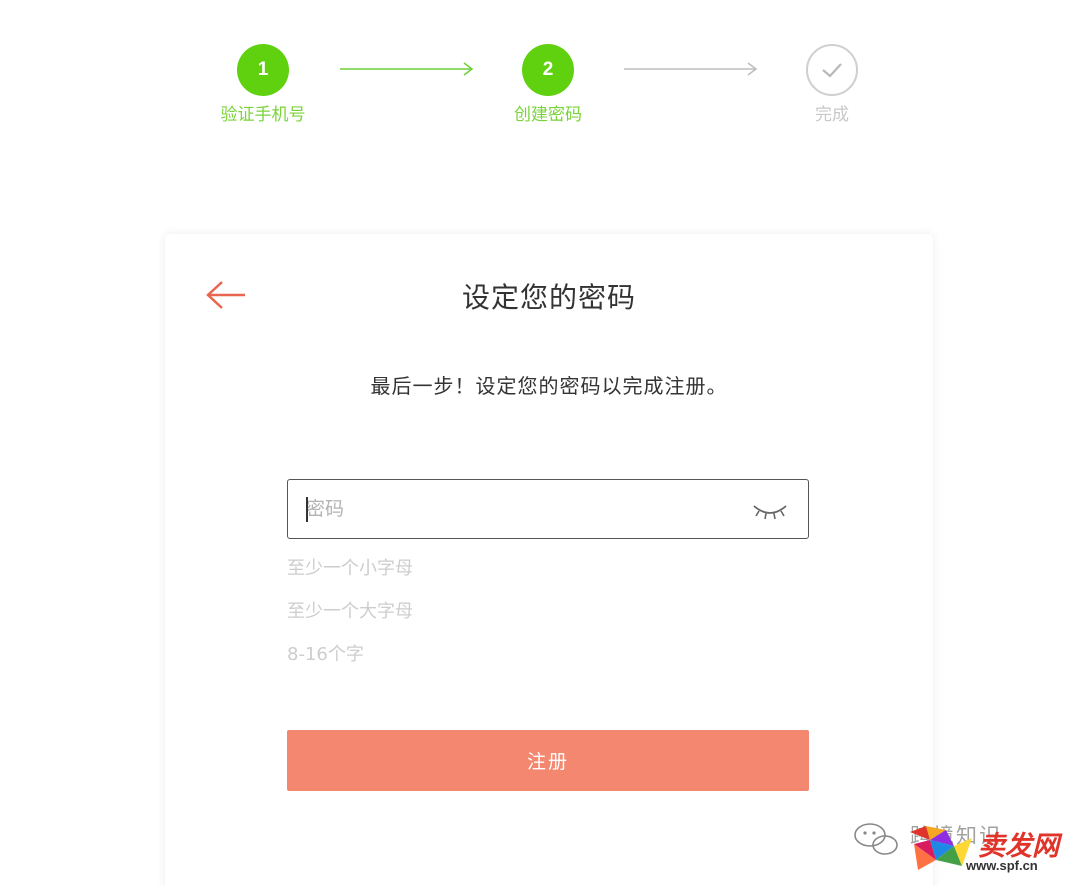 The image size is (1080, 885). I want to click on wechat-icon, so click(876, 839).